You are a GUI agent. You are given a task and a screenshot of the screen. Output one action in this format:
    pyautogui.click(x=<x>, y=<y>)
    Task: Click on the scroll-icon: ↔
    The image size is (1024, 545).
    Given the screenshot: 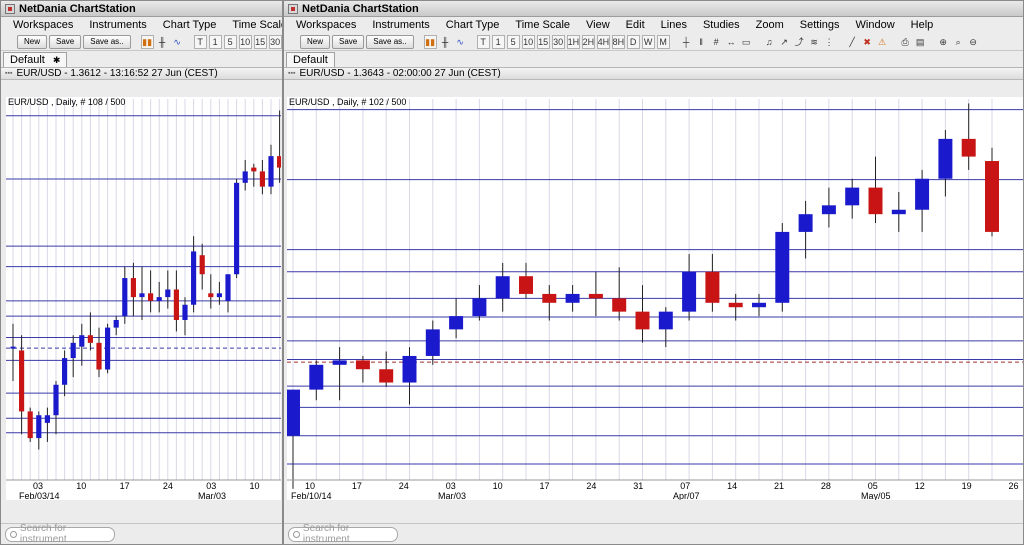 What is the action you would take?
    pyautogui.click(x=731, y=42)
    